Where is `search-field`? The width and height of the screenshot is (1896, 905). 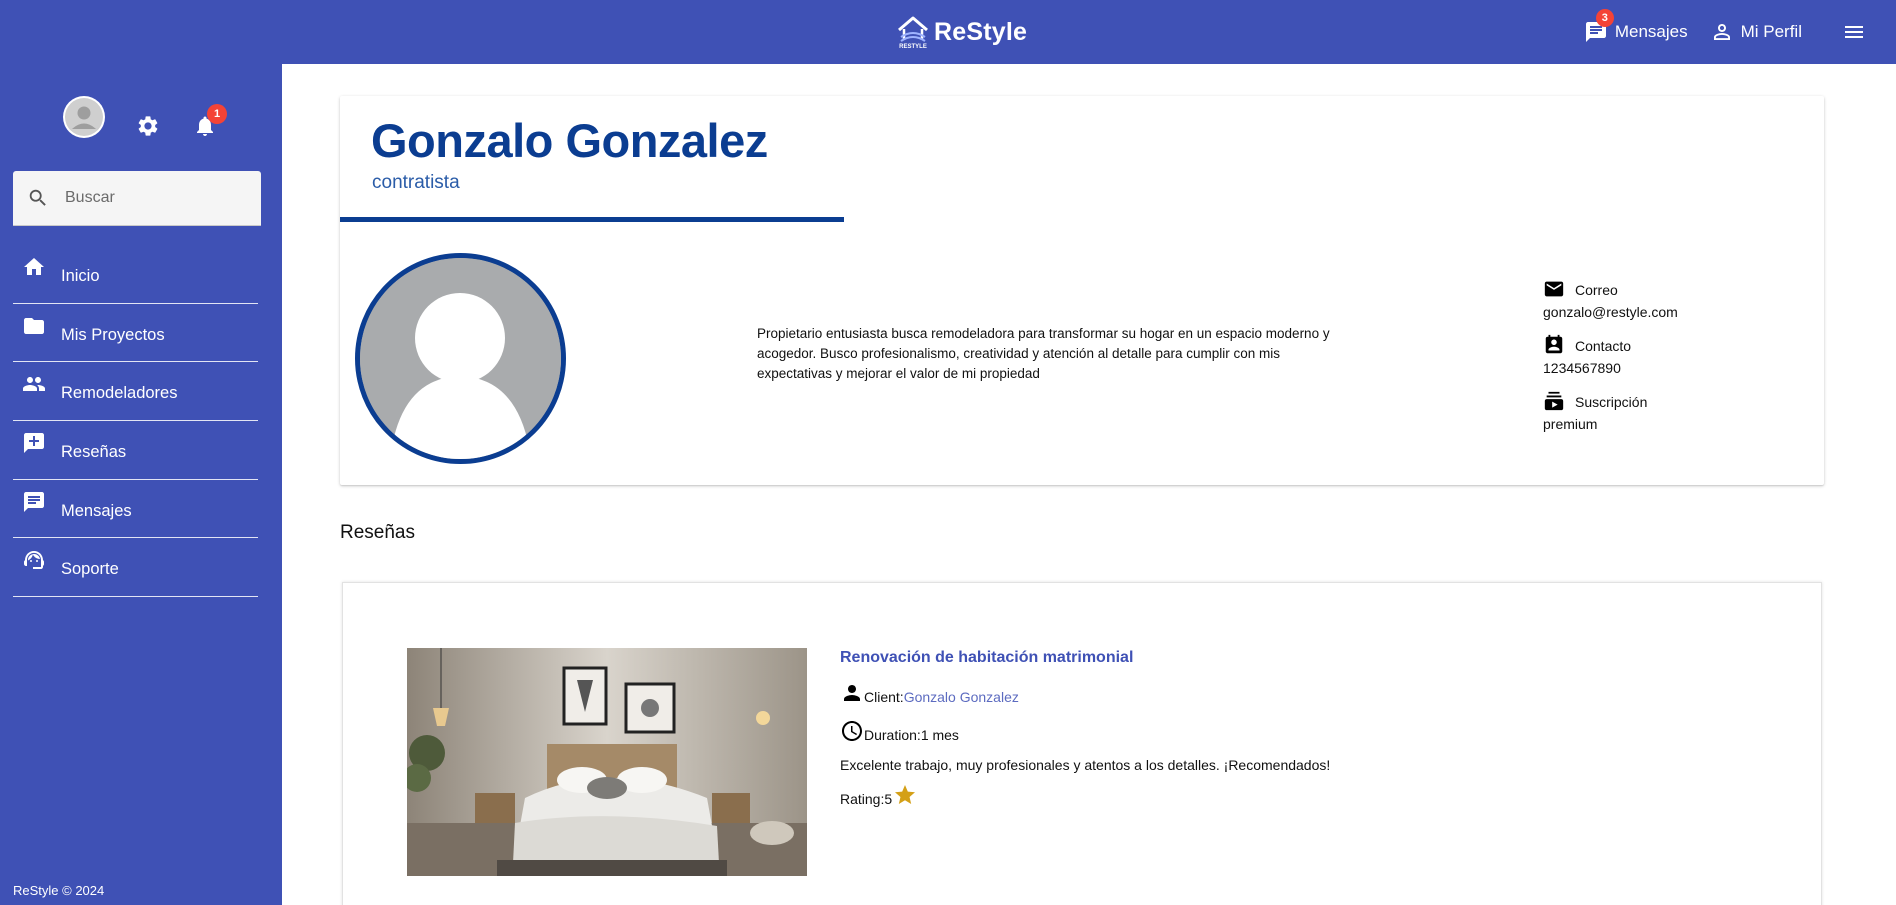 search-field is located at coordinates (137, 198).